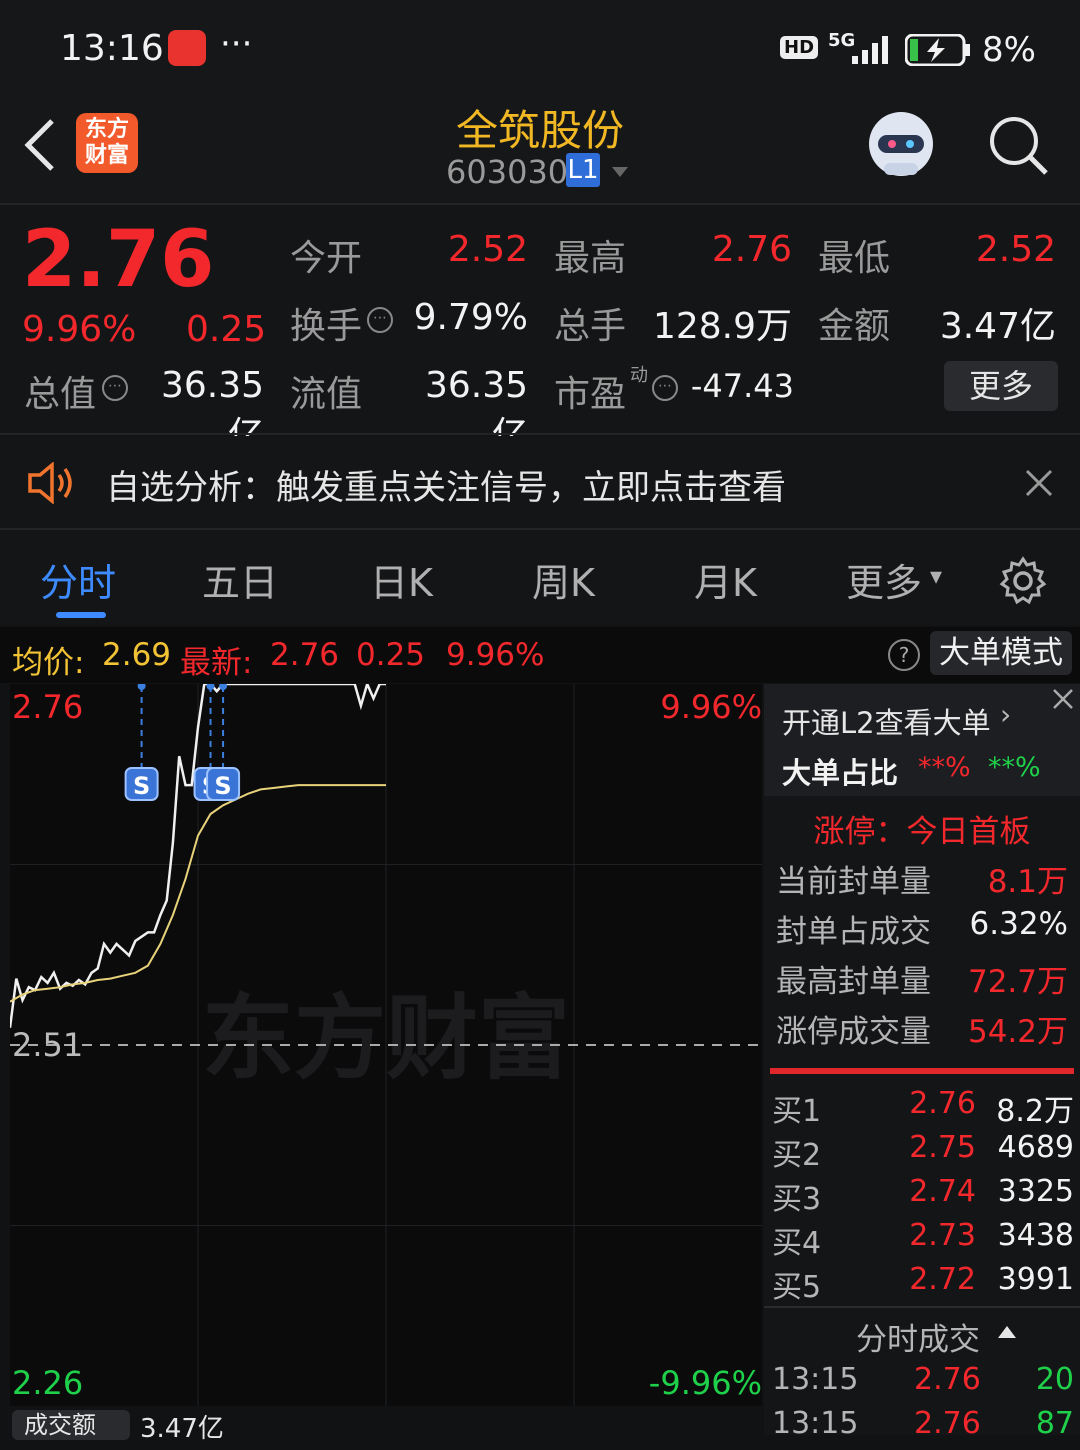  I want to click on gear-icon, so click(1023, 581).